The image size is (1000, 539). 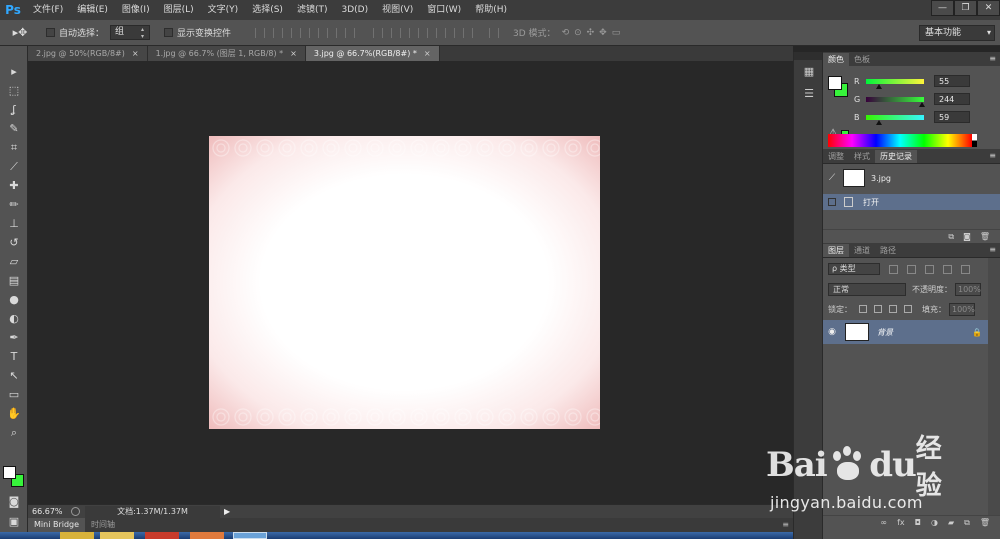 I want to click on 3d-tools-icon: ⟲⊙✣✥▭, so click(x=594, y=33).